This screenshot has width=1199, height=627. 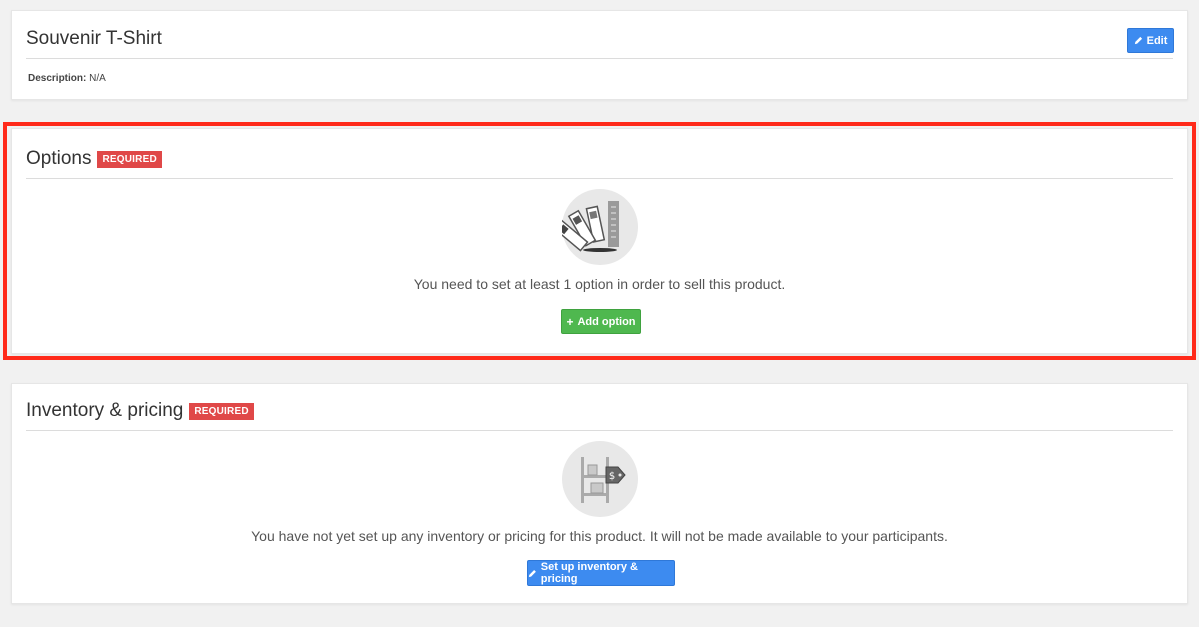 What do you see at coordinates (599, 55) in the screenshot?
I see `product-card: Souvenir T-Shirt Edit Description: N/A` at bounding box center [599, 55].